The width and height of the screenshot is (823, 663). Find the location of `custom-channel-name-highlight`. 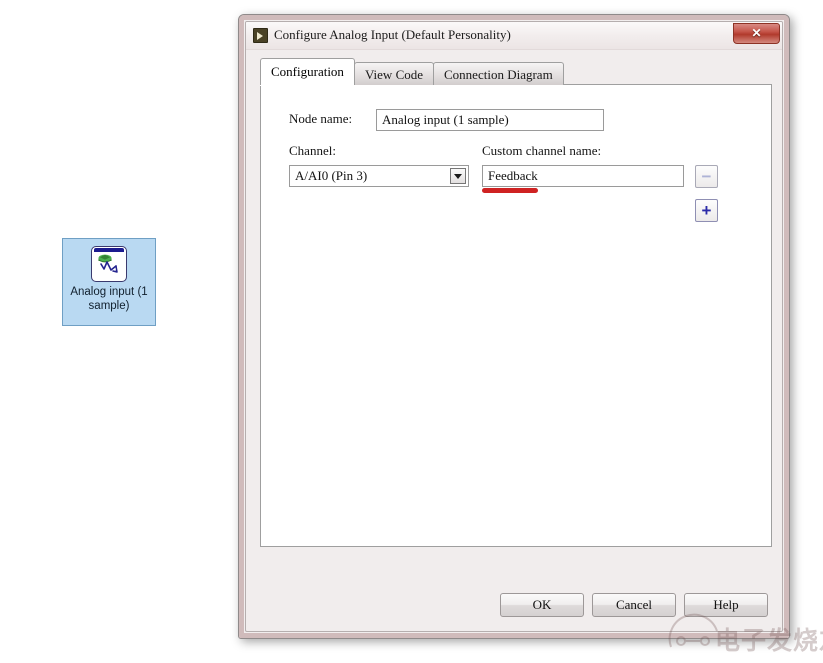

custom-channel-name-highlight is located at coordinates (510, 190).